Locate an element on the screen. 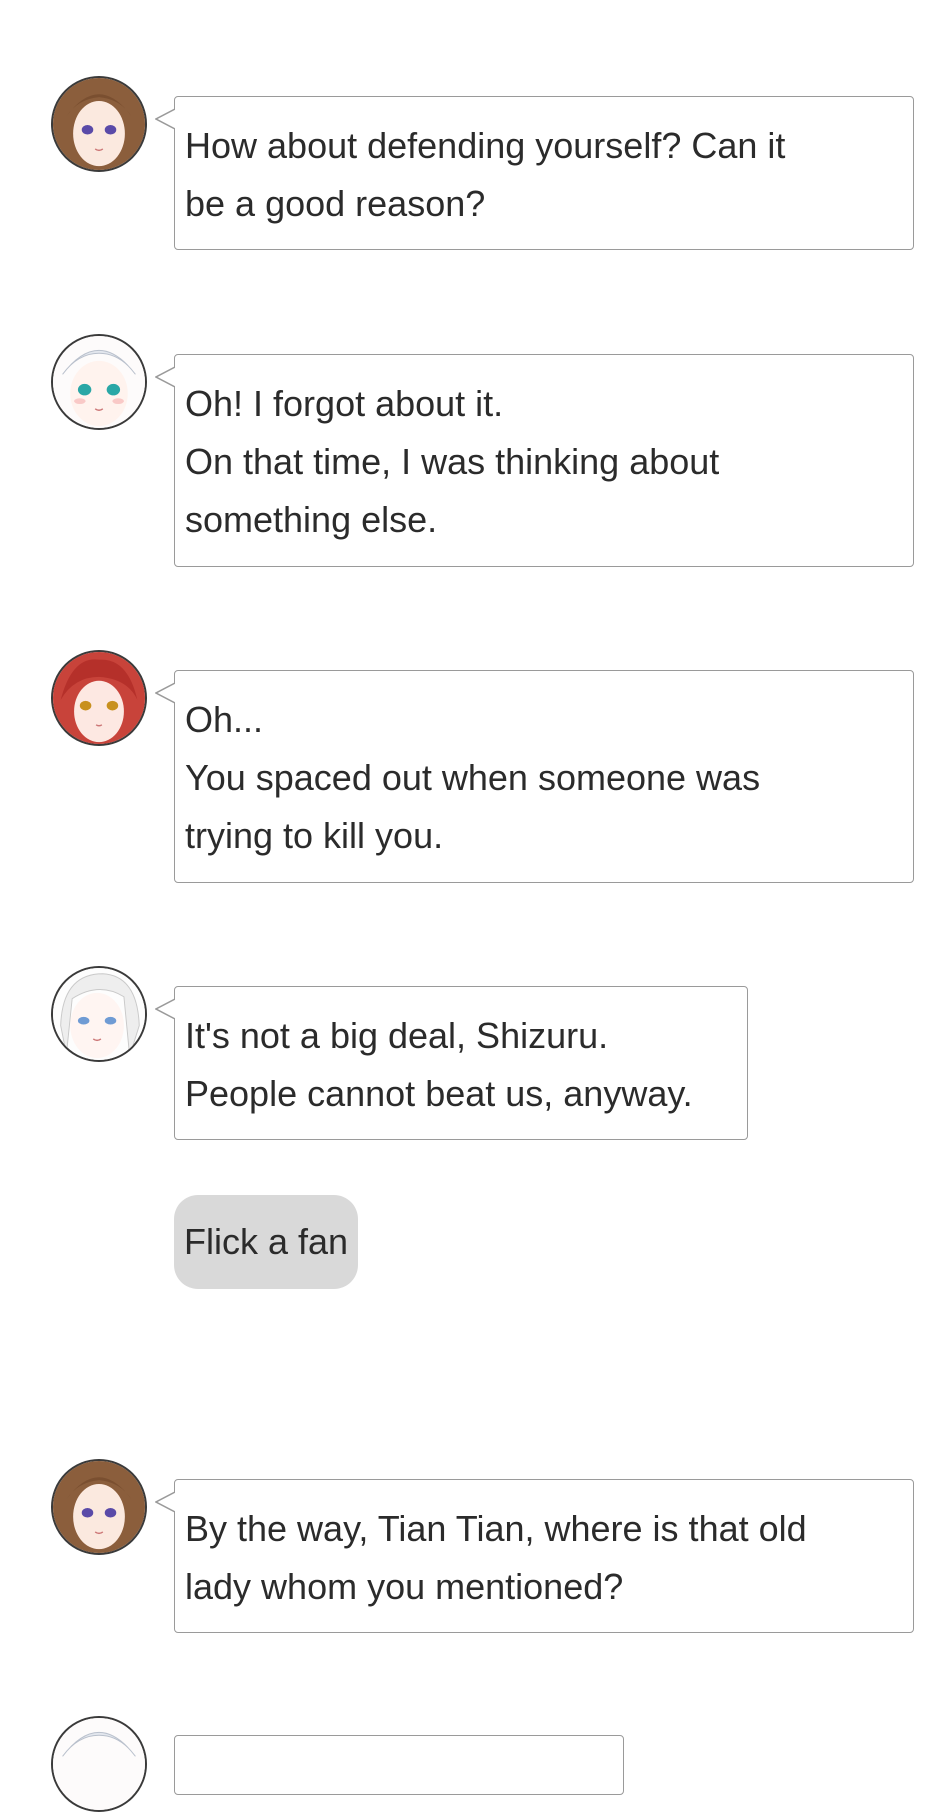 This screenshot has width=940, height=1812. speech-bubble is located at coordinates (399, 1765).